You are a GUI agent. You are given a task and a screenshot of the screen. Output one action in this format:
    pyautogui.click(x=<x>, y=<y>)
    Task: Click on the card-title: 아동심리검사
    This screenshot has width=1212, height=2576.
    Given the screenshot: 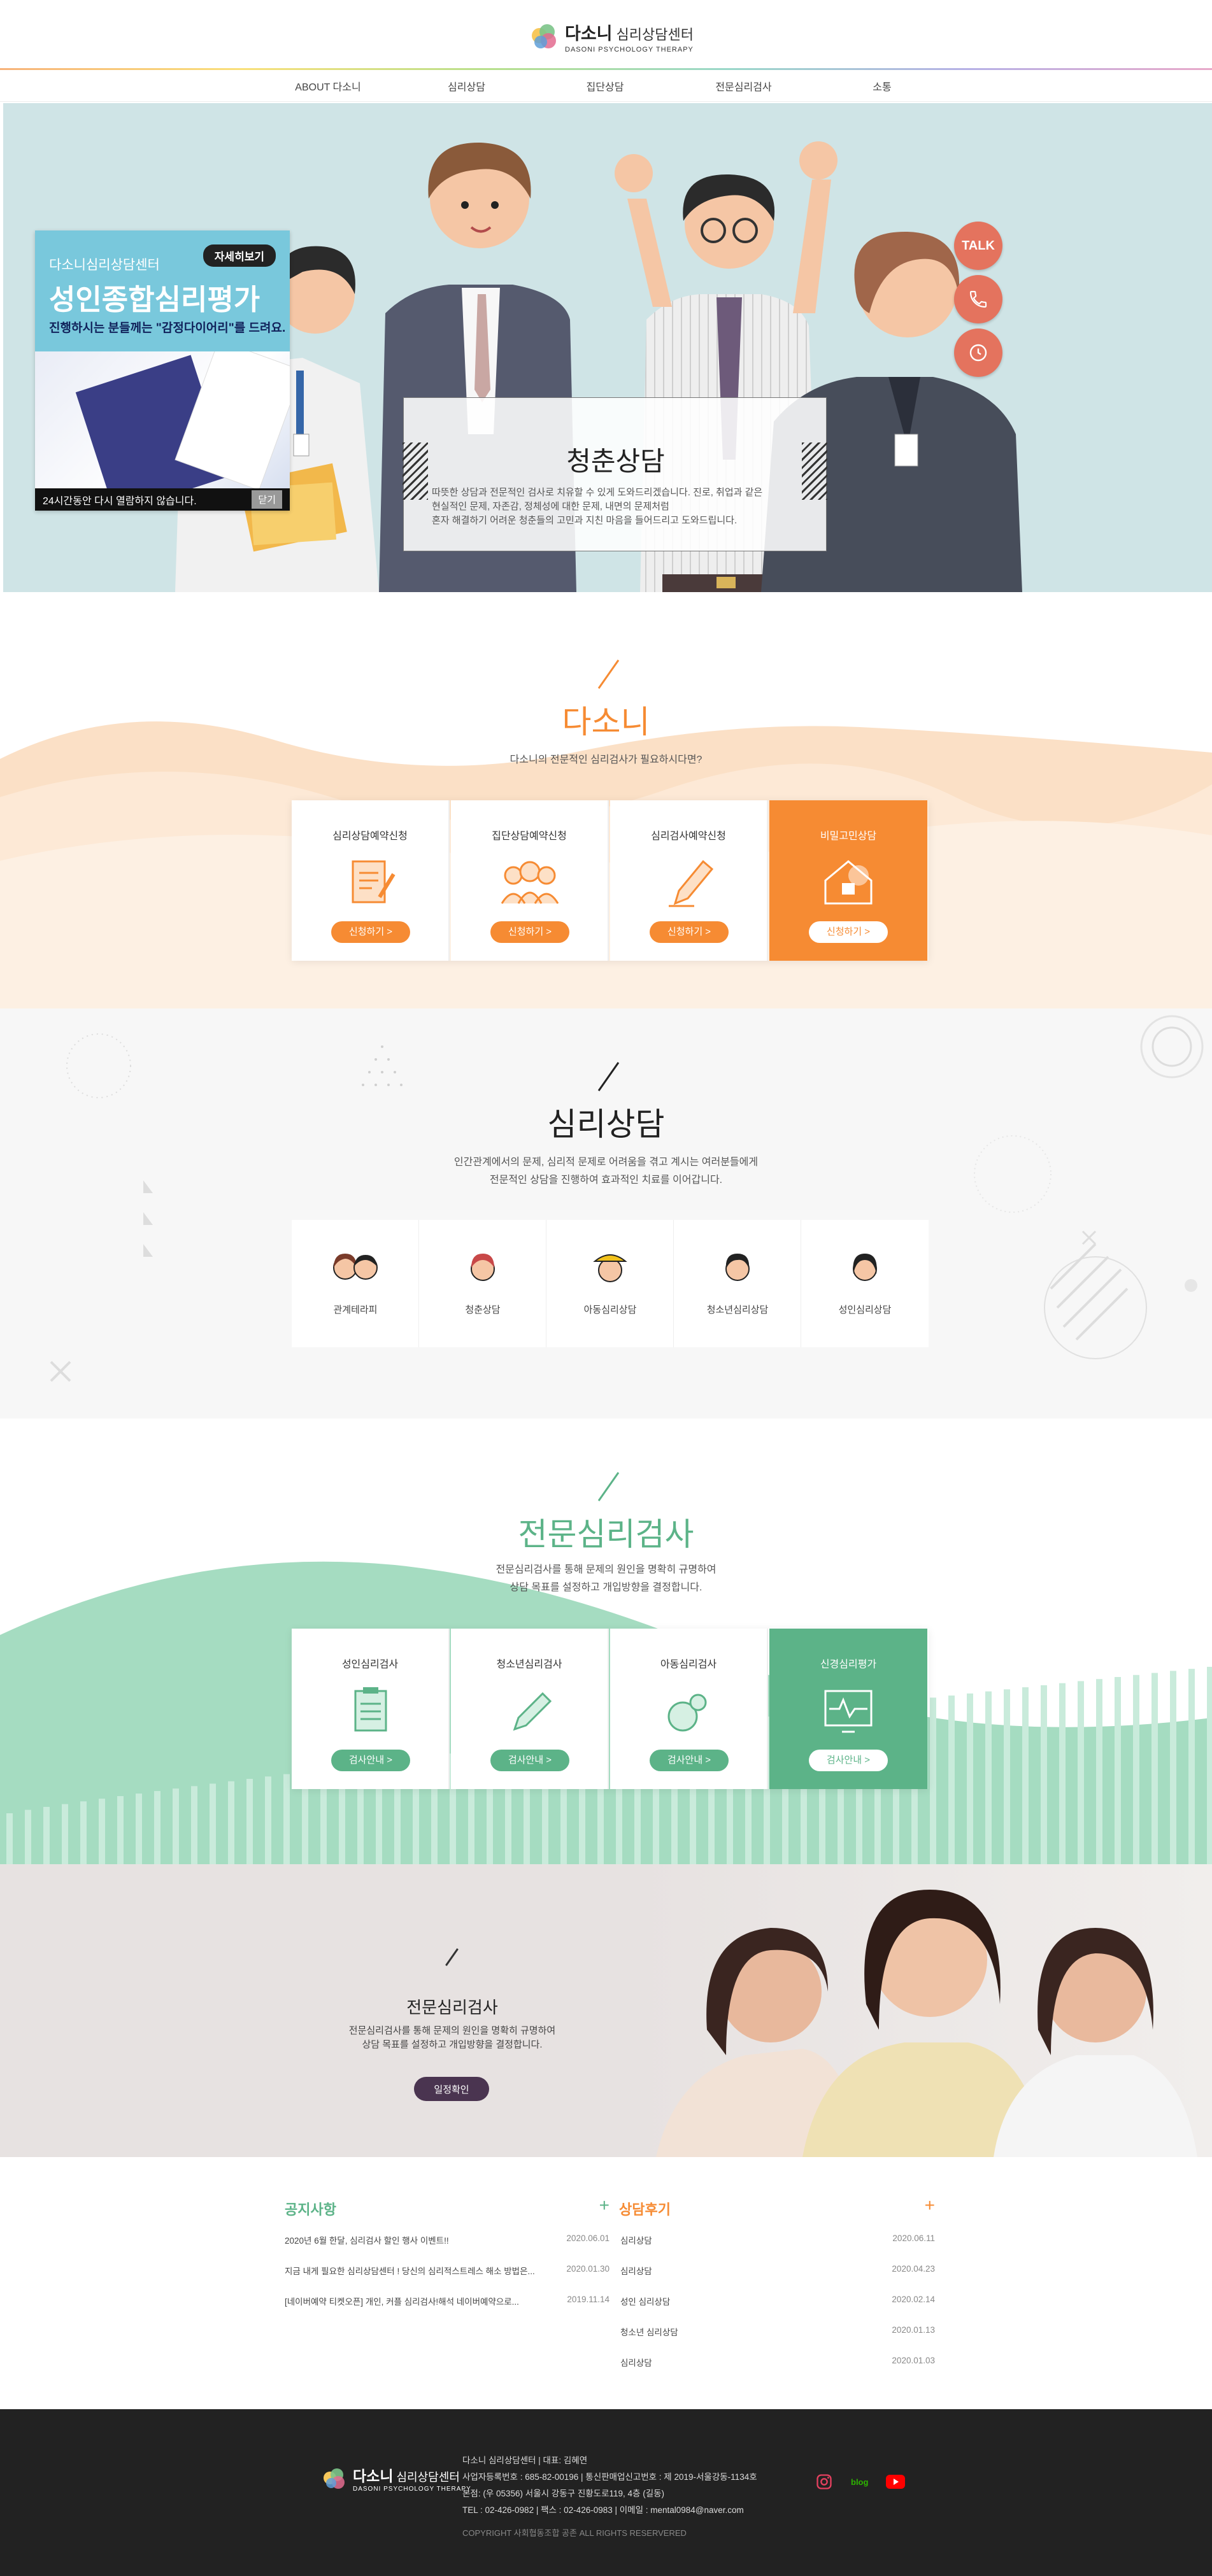 What is the action you would take?
    pyautogui.click(x=688, y=1664)
    